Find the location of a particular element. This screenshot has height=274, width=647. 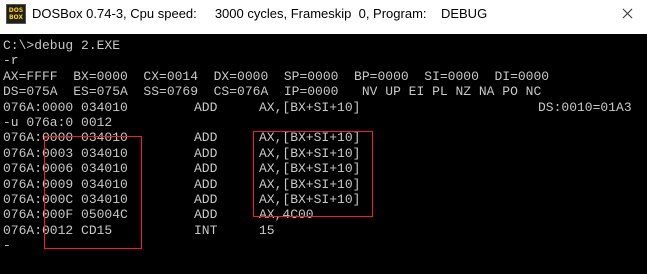

prompt-cursor: - is located at coordinates (7, 246).